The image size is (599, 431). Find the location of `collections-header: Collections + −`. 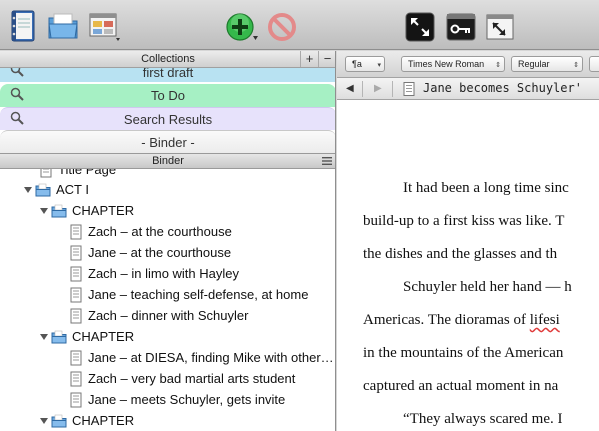

collections-header: Collections + − is located at coordinates (167, 59).